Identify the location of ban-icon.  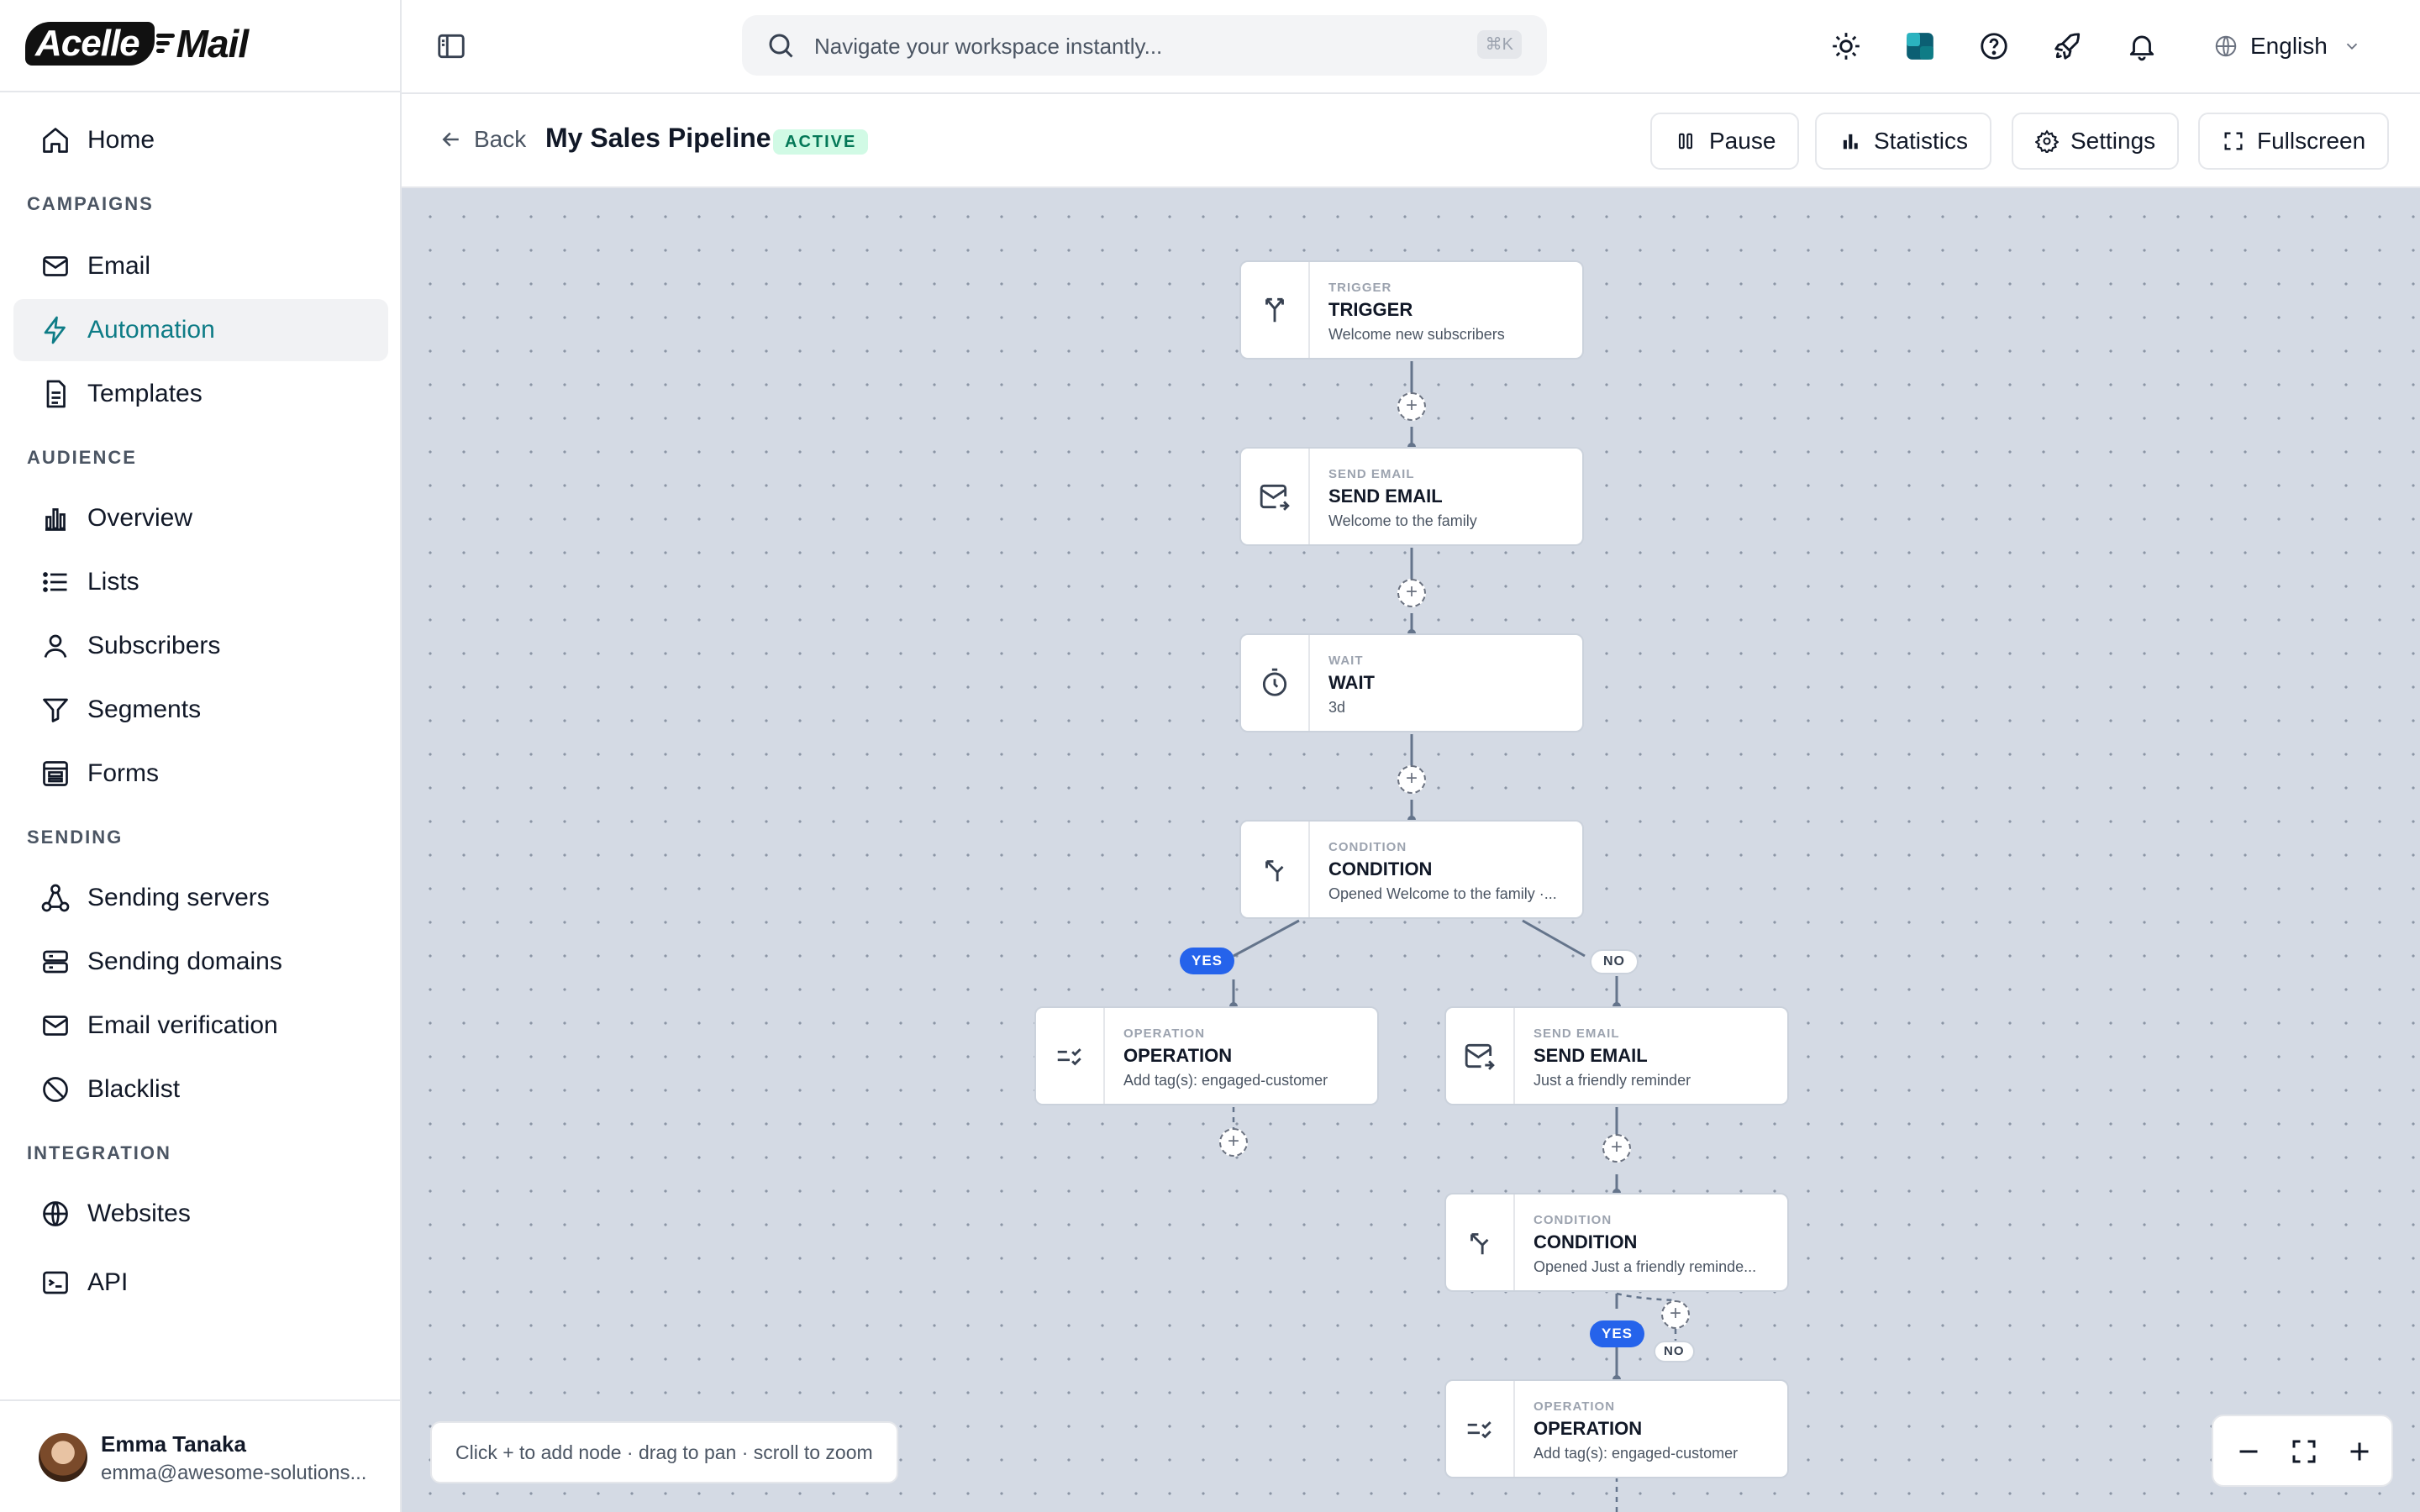
(55, 1089).